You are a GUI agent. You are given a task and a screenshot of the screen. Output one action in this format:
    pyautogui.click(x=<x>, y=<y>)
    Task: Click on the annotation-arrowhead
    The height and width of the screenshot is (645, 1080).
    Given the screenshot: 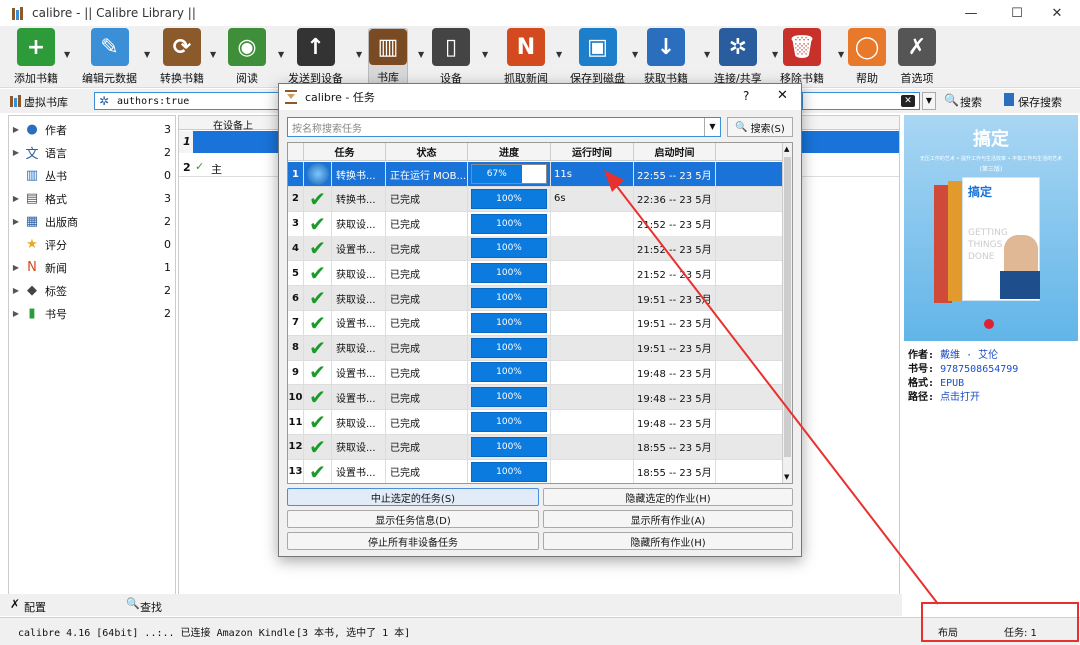 What is the action you would take?
    pyautogui.click(x=614, y=181)
    